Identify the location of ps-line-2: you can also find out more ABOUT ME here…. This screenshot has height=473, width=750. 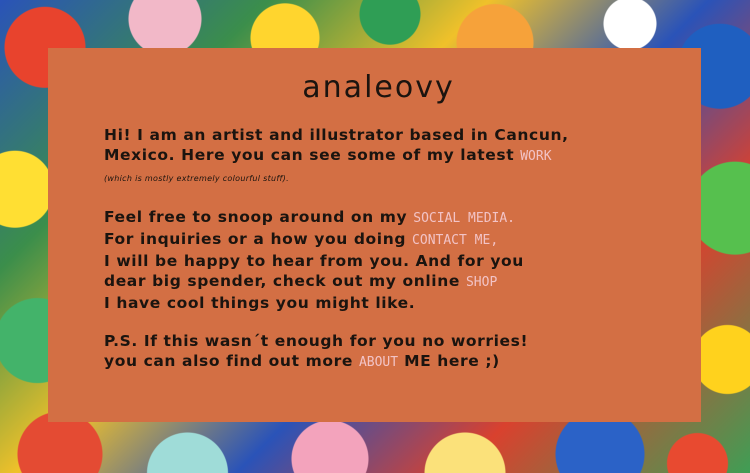
(394, 362).